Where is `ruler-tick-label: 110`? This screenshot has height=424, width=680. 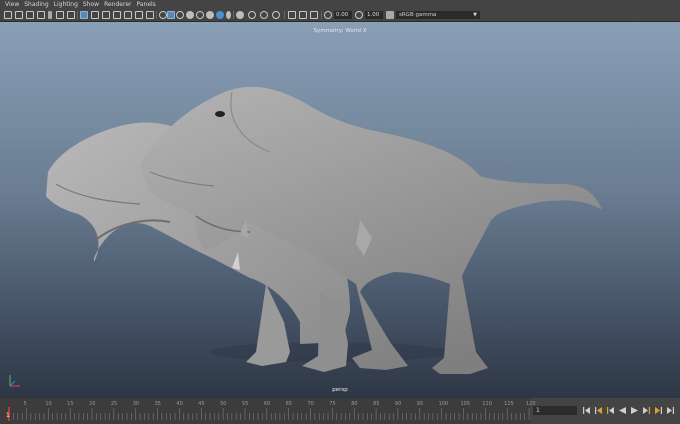 ruler-tick-label: 110 is located at coordinates (487, 404).